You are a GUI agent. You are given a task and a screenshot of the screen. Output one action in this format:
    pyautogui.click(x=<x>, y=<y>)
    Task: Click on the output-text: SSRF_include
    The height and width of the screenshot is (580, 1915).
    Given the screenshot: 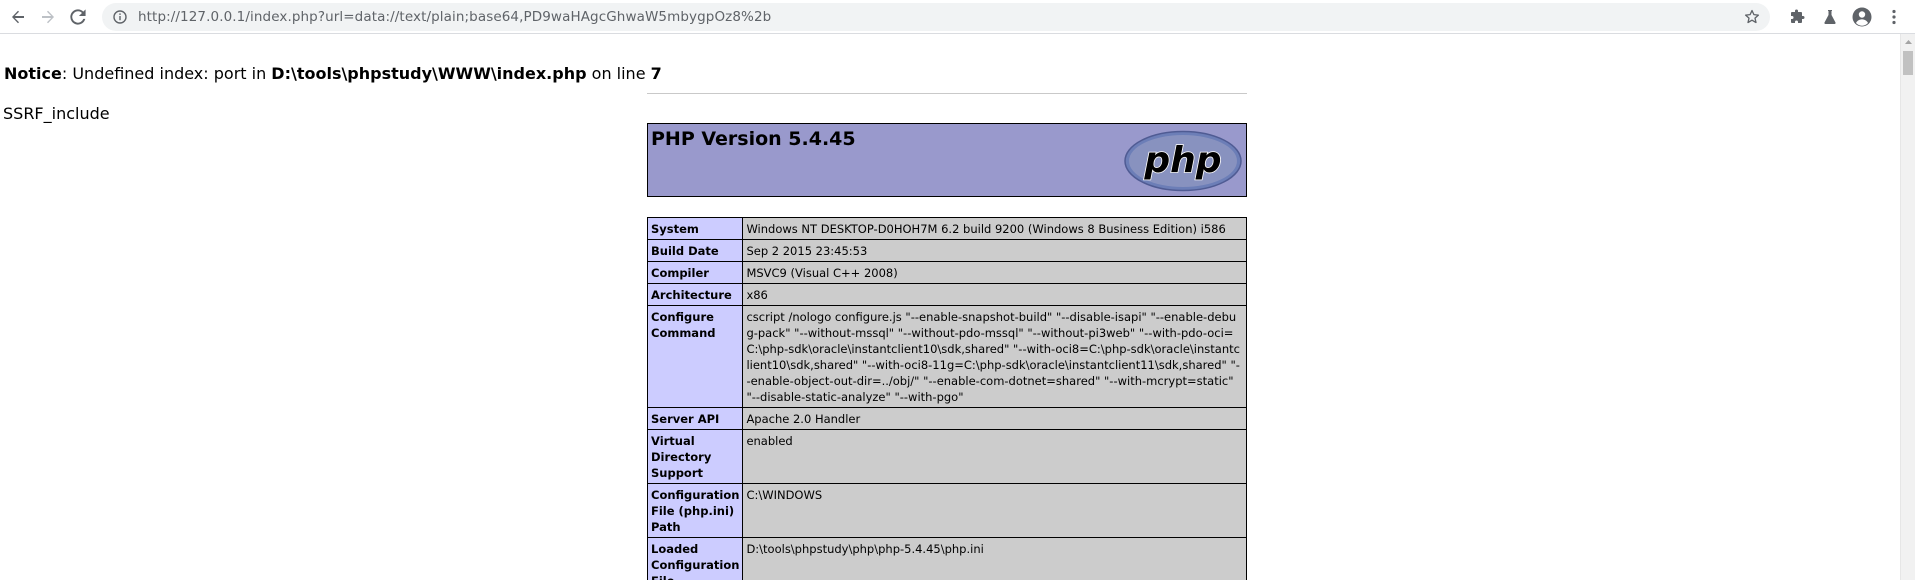 What is the action you would take?
    pyautogui.click(x=56, y=113)
    